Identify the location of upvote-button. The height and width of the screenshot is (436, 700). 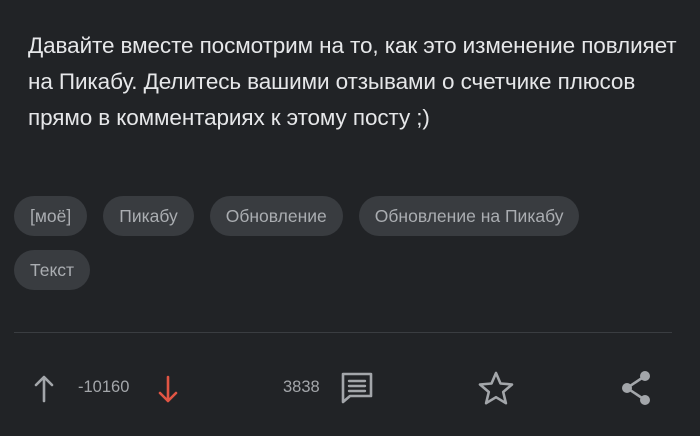
(44, 389).